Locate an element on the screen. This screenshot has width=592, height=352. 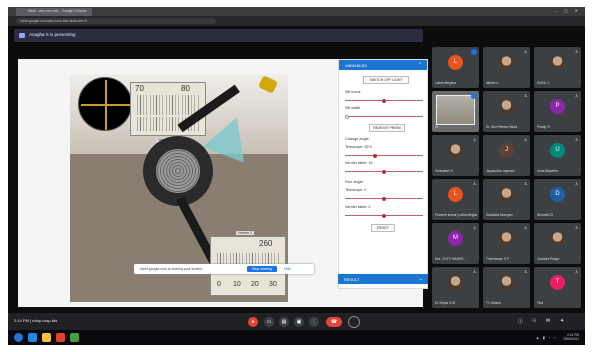
vernier-coarse-label: Vernier table: 15 is located at coordinates (359, 163).